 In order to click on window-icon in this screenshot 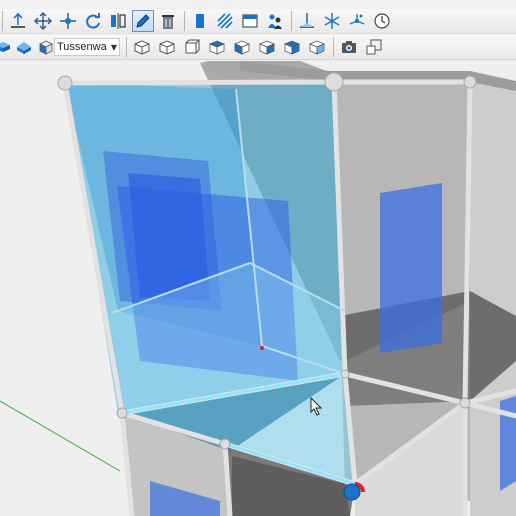, I will do `click(250, 21)`.